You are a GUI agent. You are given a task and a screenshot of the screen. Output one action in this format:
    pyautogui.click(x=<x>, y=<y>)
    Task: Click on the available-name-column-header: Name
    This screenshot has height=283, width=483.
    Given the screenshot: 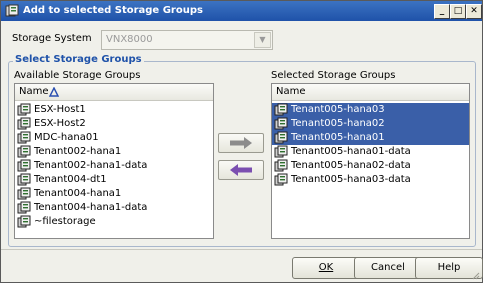 What is the action you would take?
    pyautogui.click(x=114, y=92)
    